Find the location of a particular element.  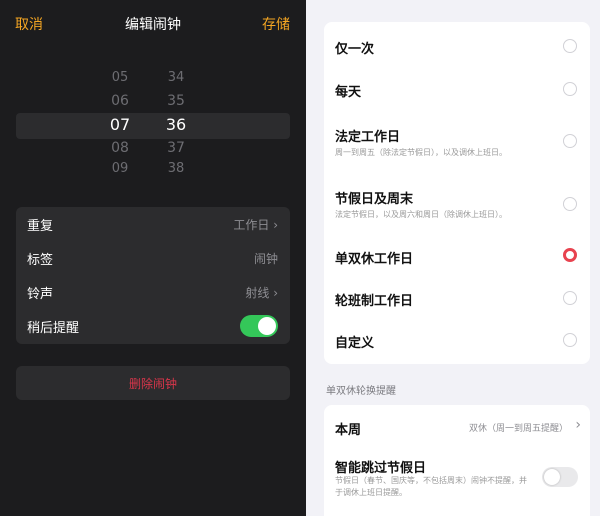

ringtone-label: 铃声 is located at coordinates (40, 294).